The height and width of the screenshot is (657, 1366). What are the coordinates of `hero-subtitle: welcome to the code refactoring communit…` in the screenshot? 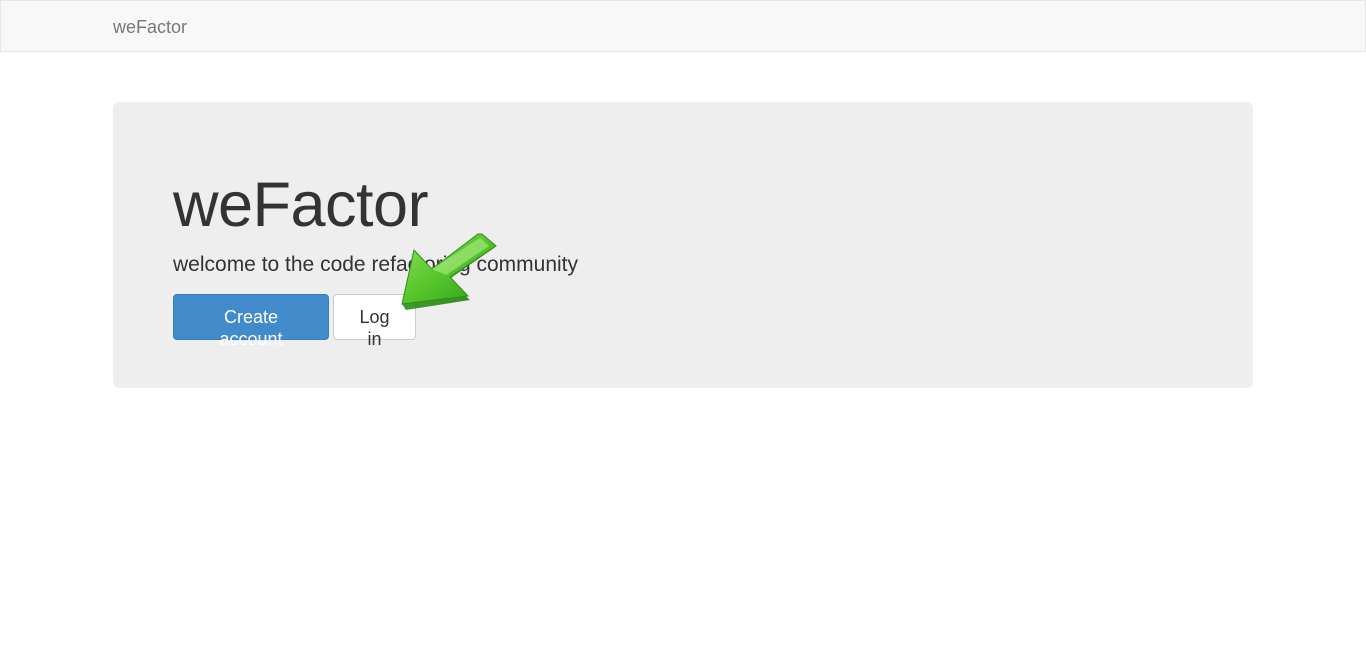 It's located at (376, 264).